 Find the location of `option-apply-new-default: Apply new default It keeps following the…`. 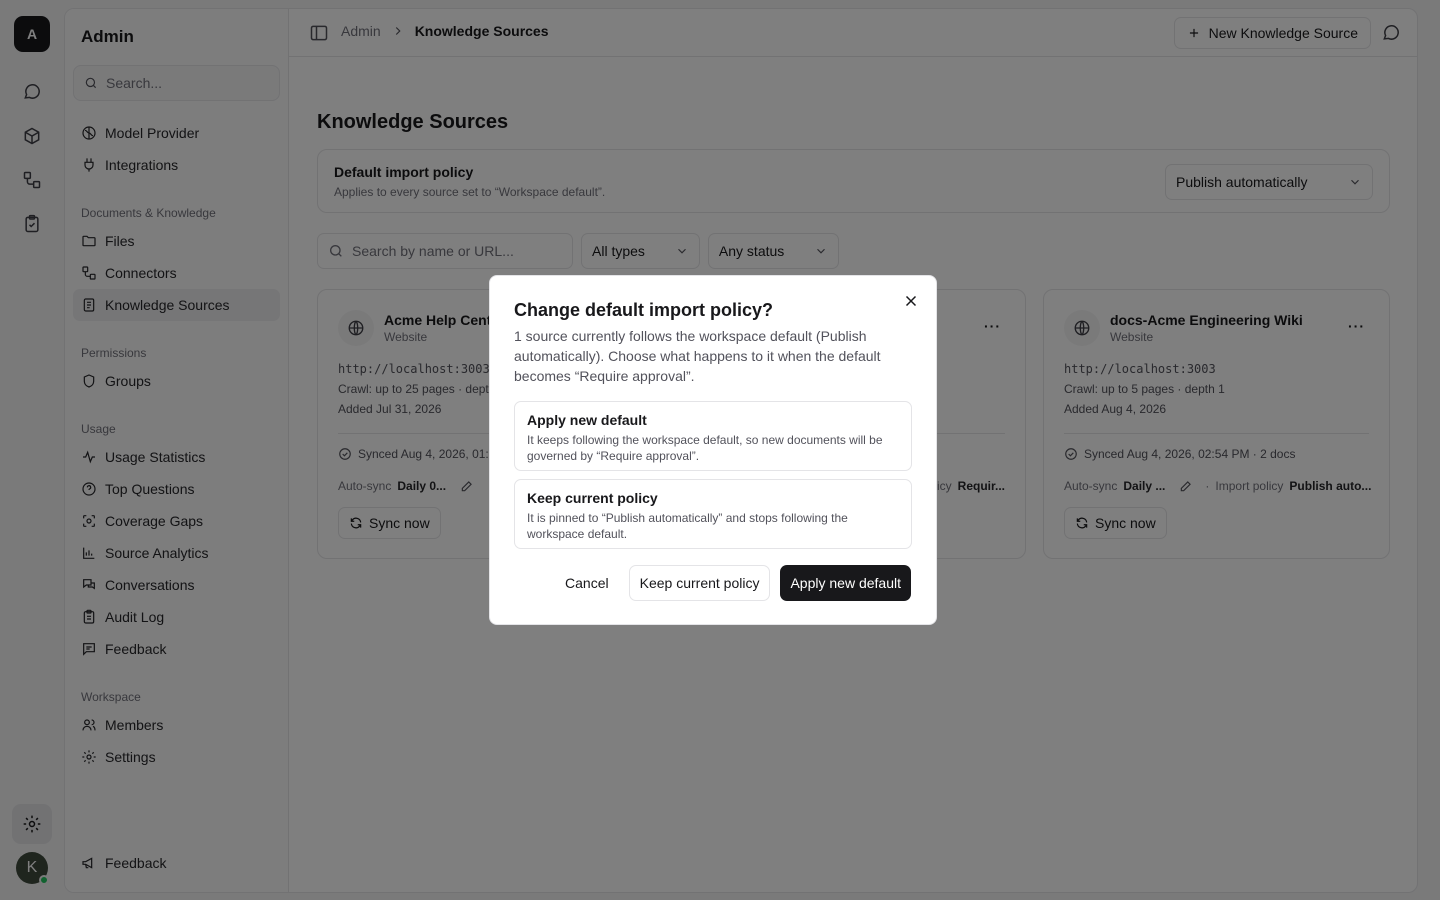

option-apply-new-default: Apply new default It keeps following the… is located at coordinates (713, 436).